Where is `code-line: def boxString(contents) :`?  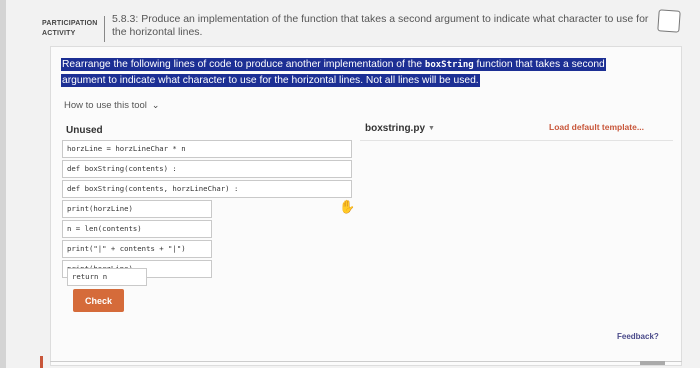
code-line: def boxString(contents) : is located at coordinates (207, 169).